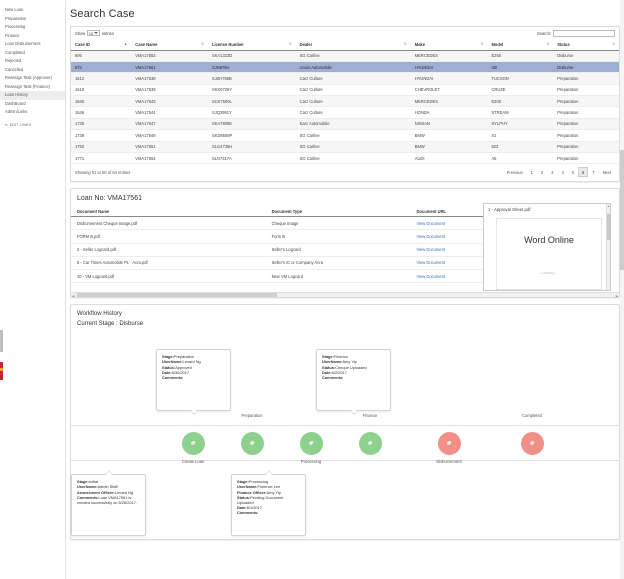 This screenshot has height=579, width=624. I want to click on cell-case_id: 906, so click(101, 56).